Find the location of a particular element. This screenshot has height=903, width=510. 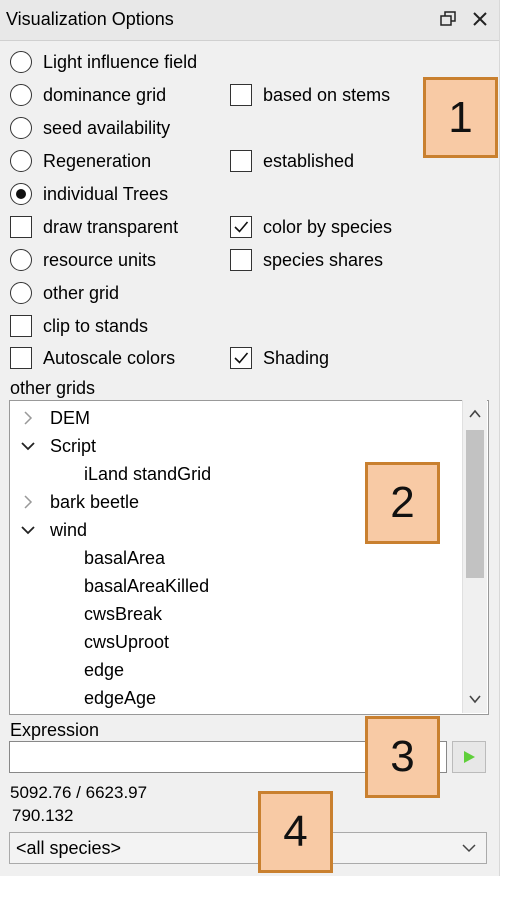

tree-item-label: basalAreaKilled is located at coordinates (147, 585).